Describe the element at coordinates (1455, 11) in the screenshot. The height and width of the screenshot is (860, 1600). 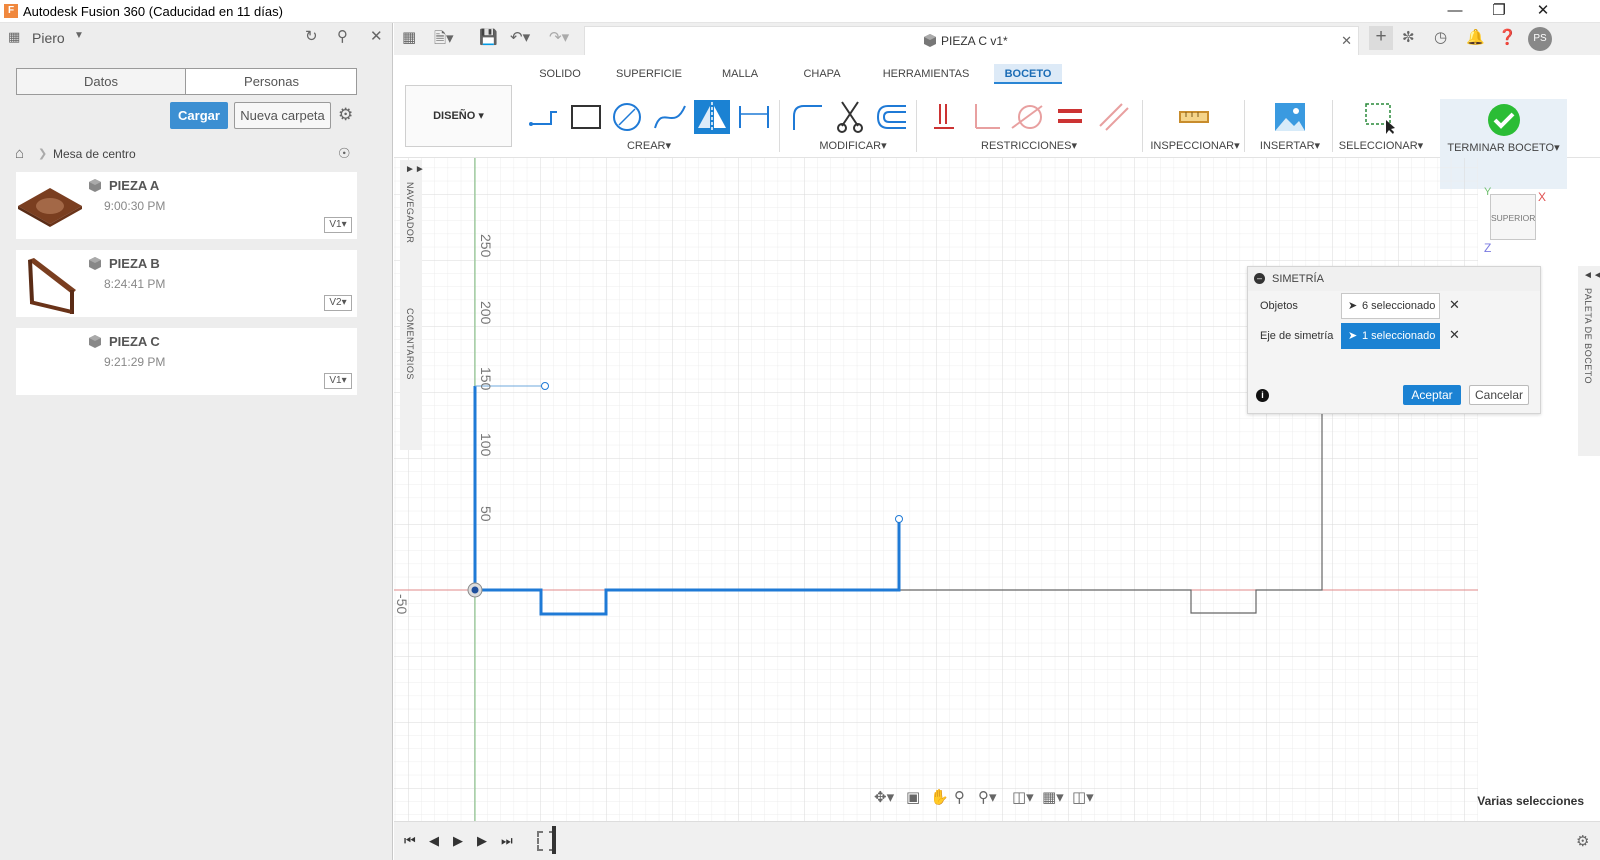
I see `minimize-icon: —` at that location.